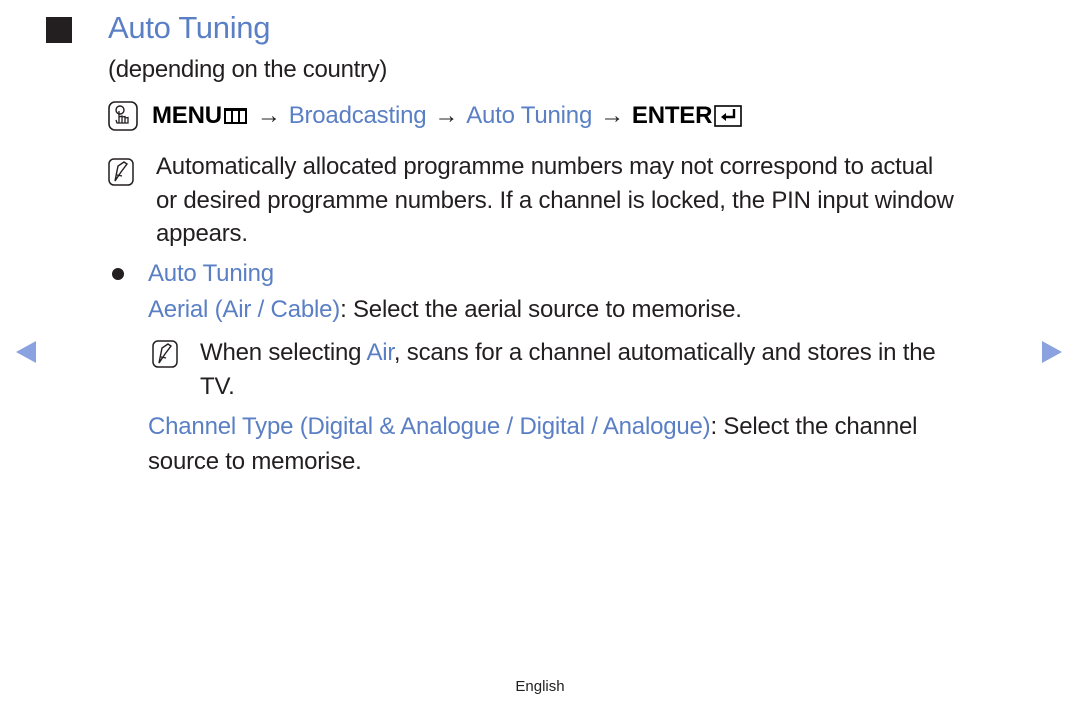  What do you see at coordinates (529, 115) in the screenshot?
I see `menu-step-auto-tuning: Auto Tuning` at bounding box center [529, 115].